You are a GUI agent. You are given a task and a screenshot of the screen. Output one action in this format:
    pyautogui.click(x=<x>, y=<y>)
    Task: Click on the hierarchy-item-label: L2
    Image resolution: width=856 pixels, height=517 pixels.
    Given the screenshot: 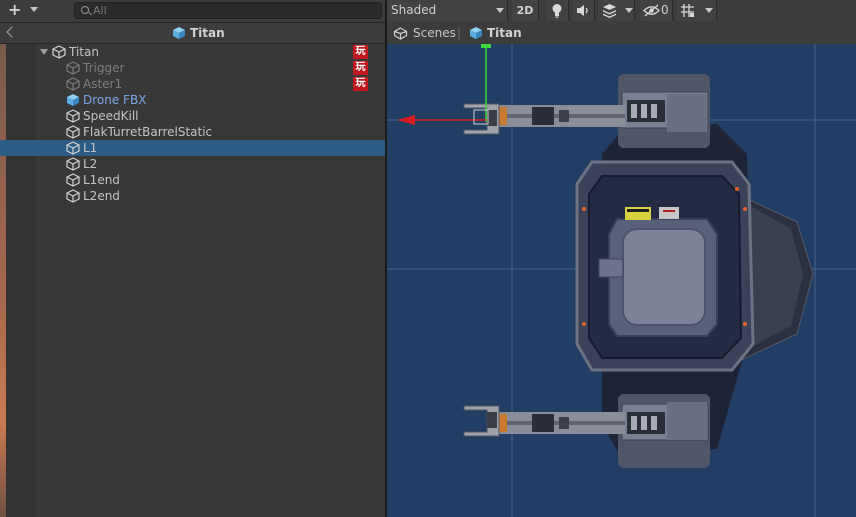 What is the action you would take?
    pyautogui.click(x=90, y=164)
    